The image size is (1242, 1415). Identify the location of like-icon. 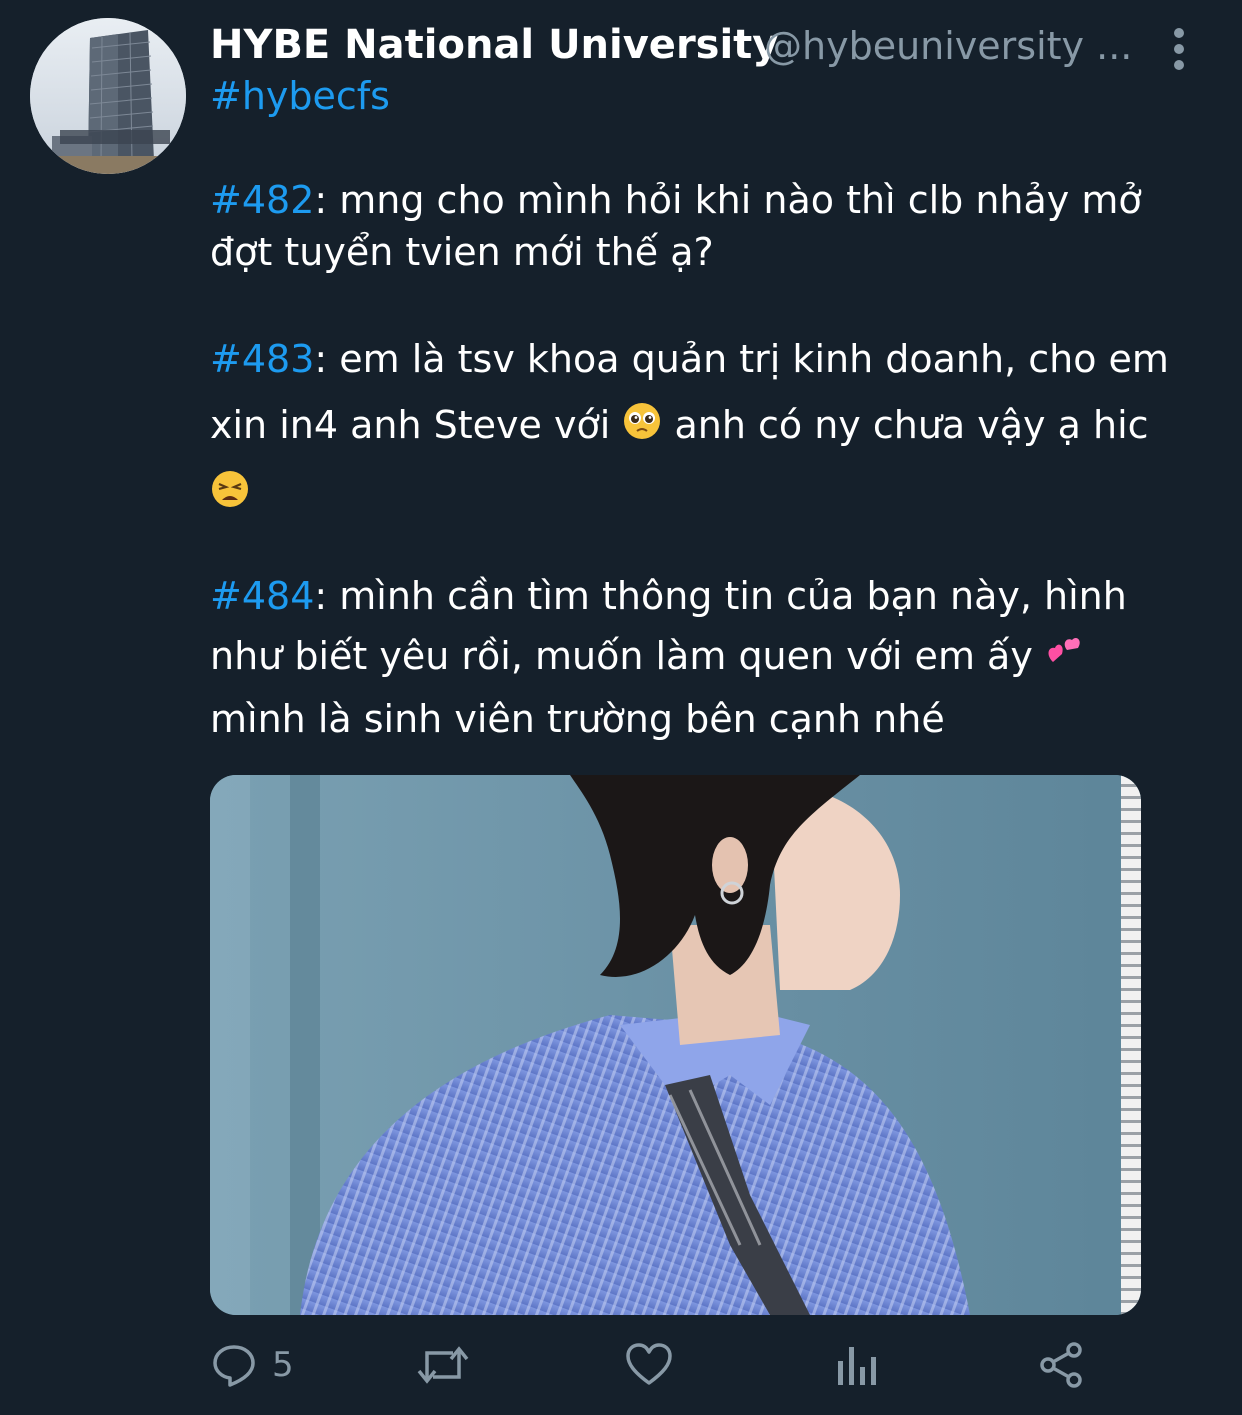
(649, 1364).